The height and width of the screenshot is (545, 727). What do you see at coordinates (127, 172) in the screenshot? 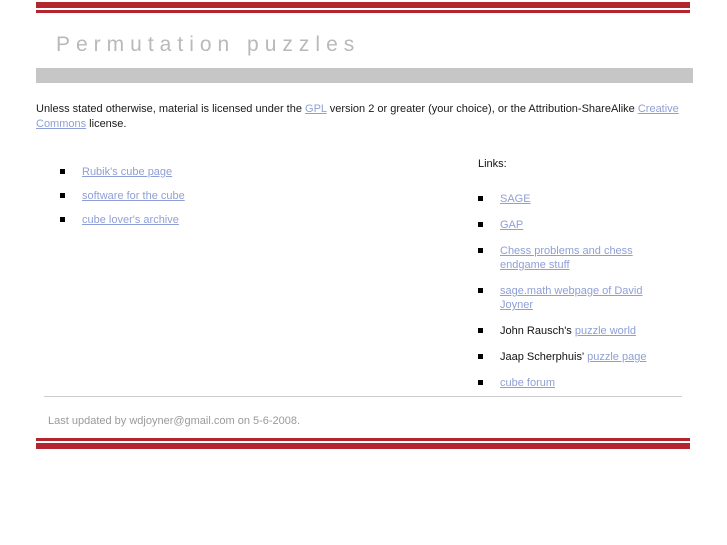
I see `link-rubiks-cube-page: Rubik's cube page` at bounding box center [127, 172].